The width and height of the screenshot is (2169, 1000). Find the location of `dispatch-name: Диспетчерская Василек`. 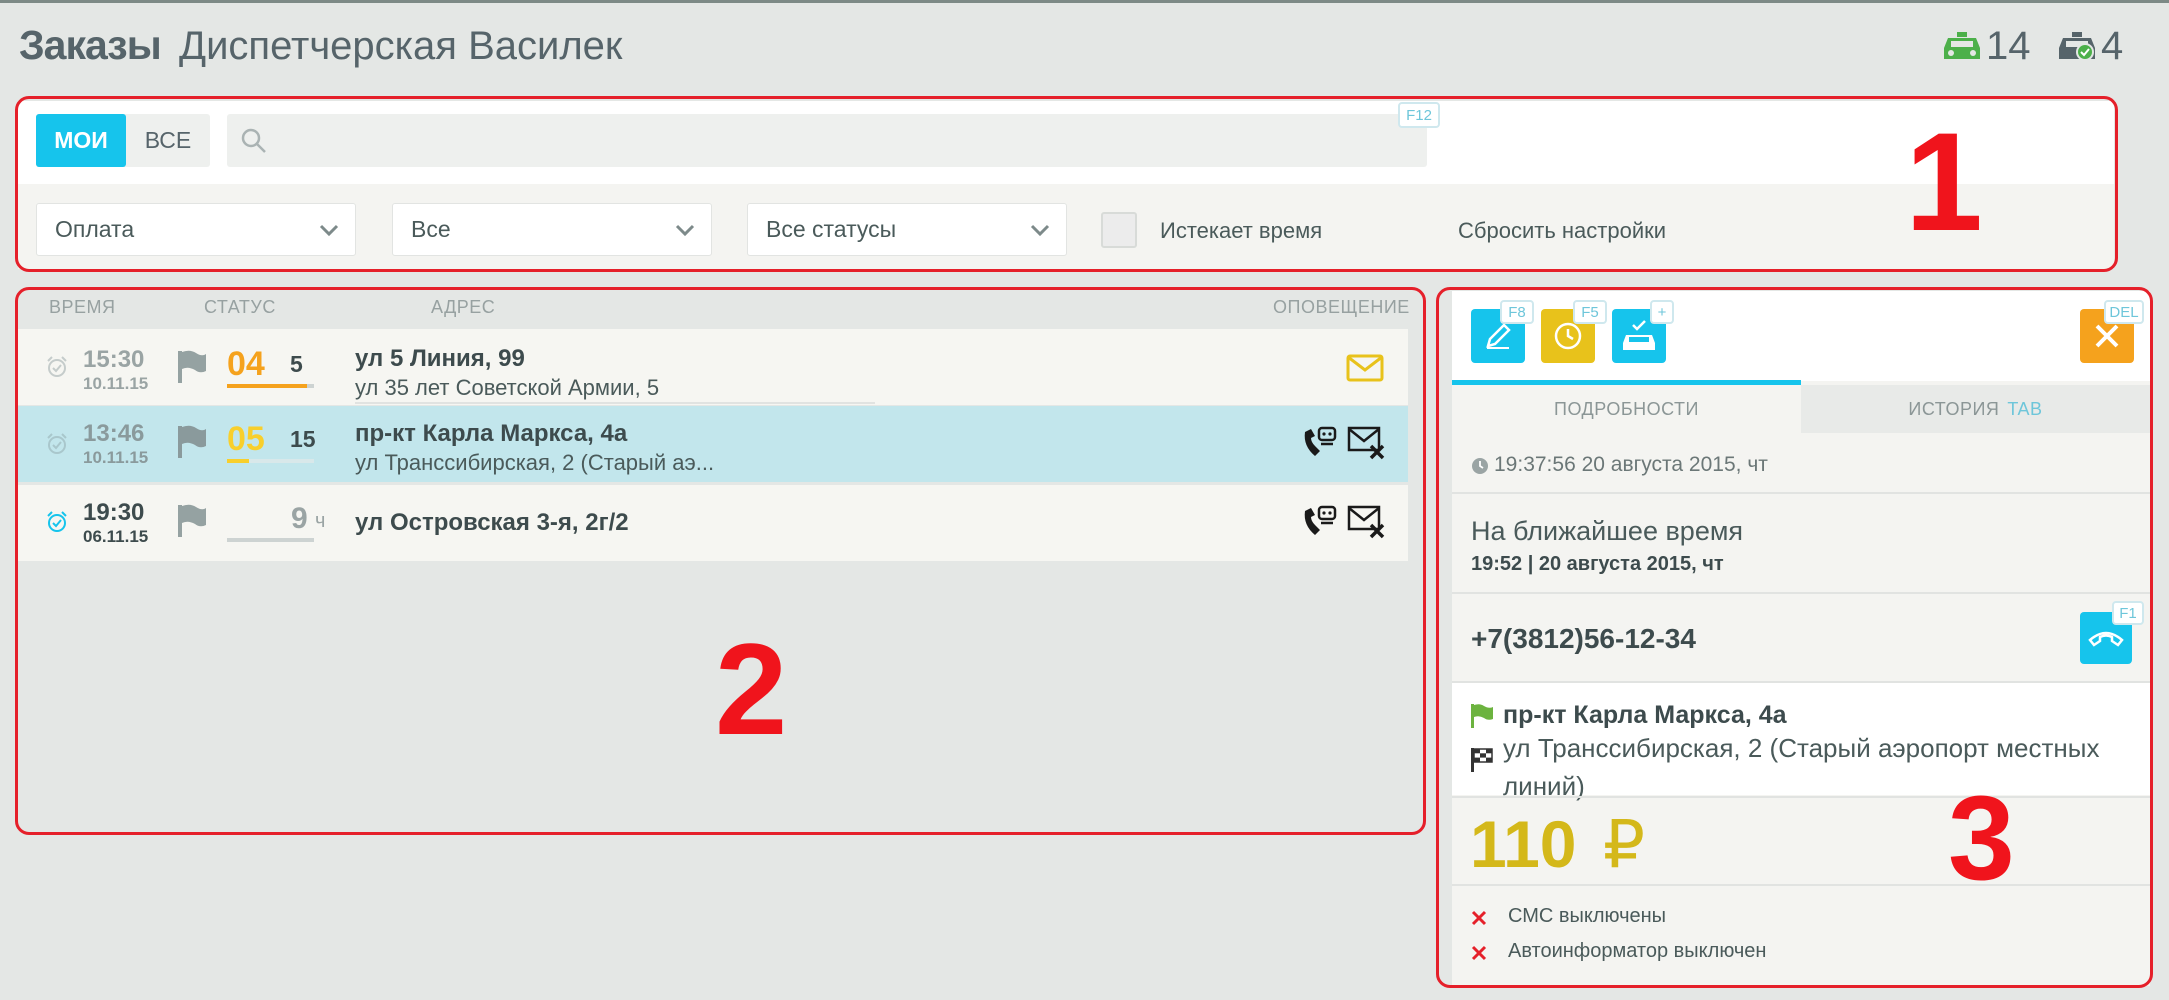

dispatch-name: Диспетчерская Василек is located at coordinates (401, 46).